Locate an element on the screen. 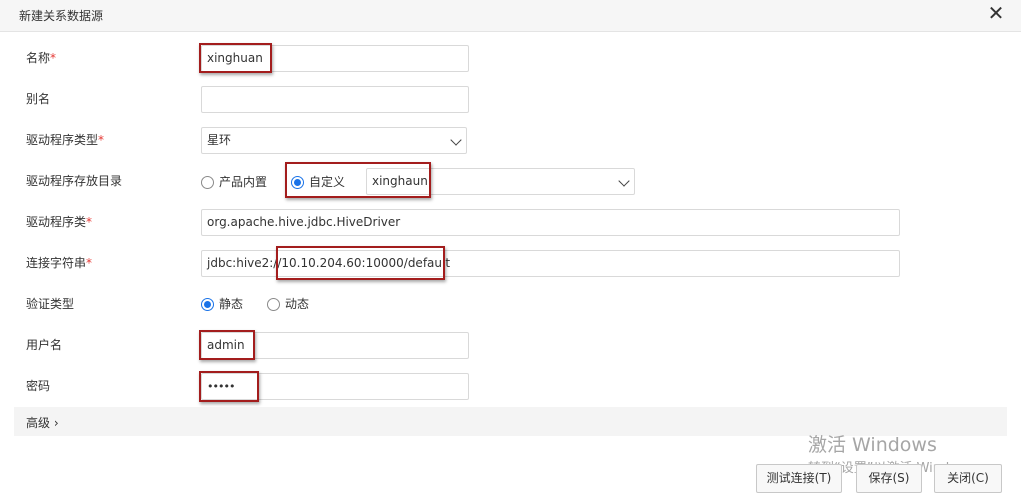 This screenshot has height=494, width=1021. name-input: xinghuan is located at coordinates (335, 58).